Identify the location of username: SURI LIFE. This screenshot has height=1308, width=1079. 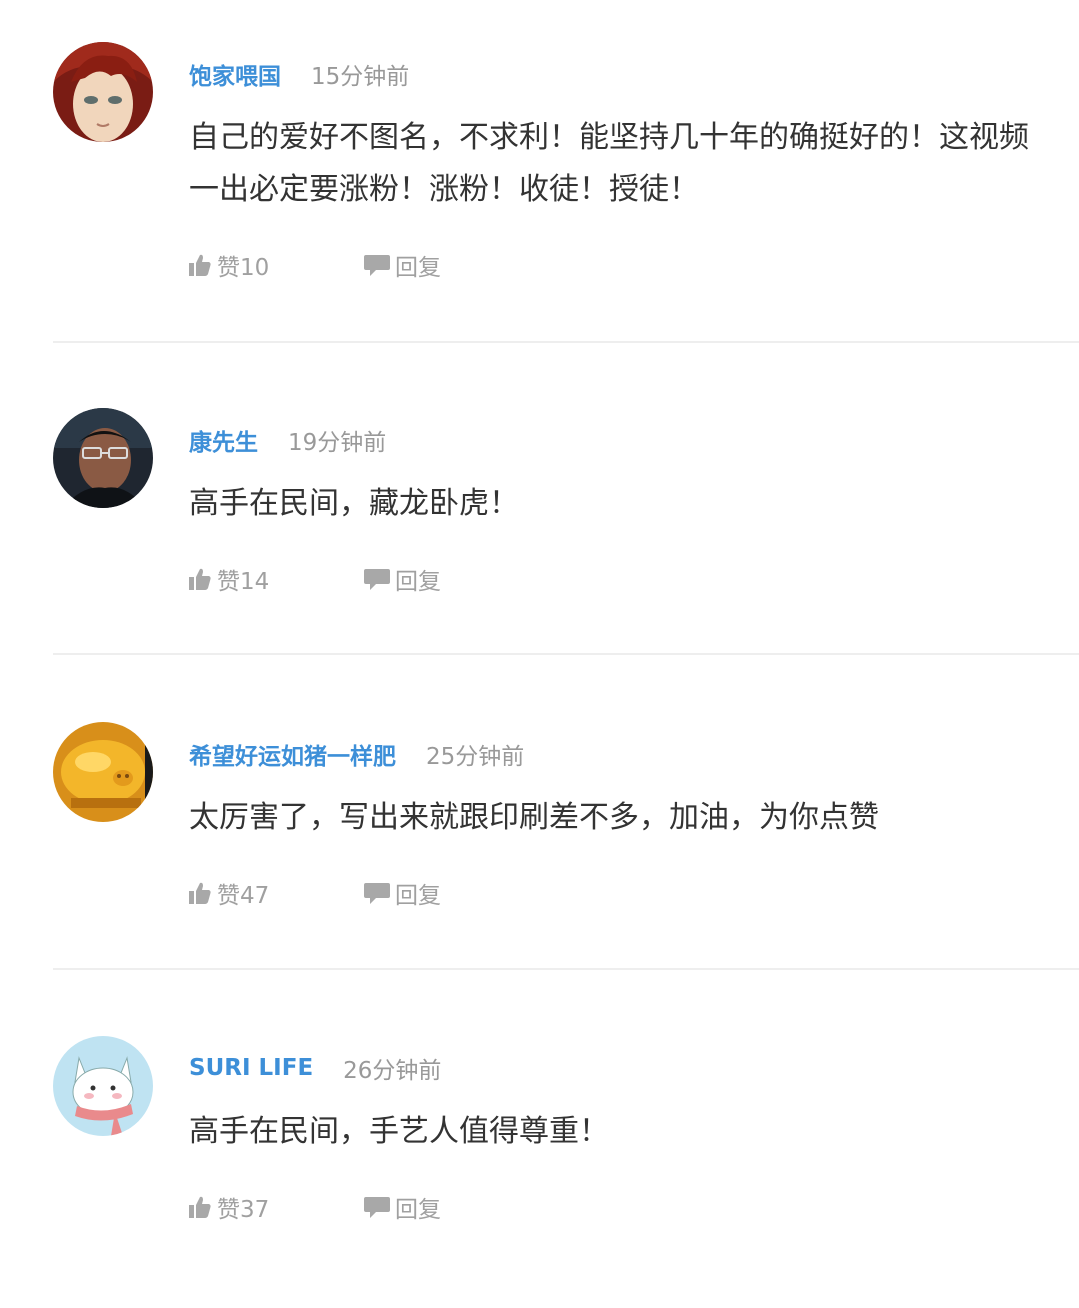
(251, 1068).